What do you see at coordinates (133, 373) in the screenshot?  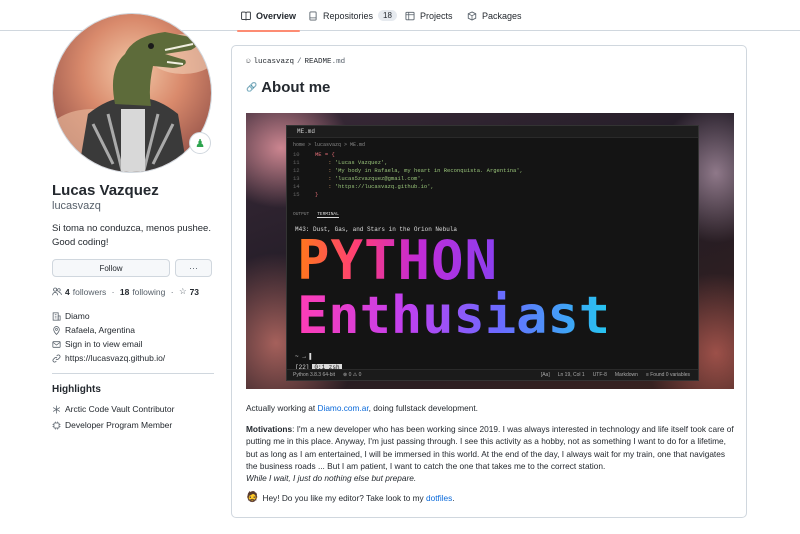 I see `divider` at bounding box center [133, 373].